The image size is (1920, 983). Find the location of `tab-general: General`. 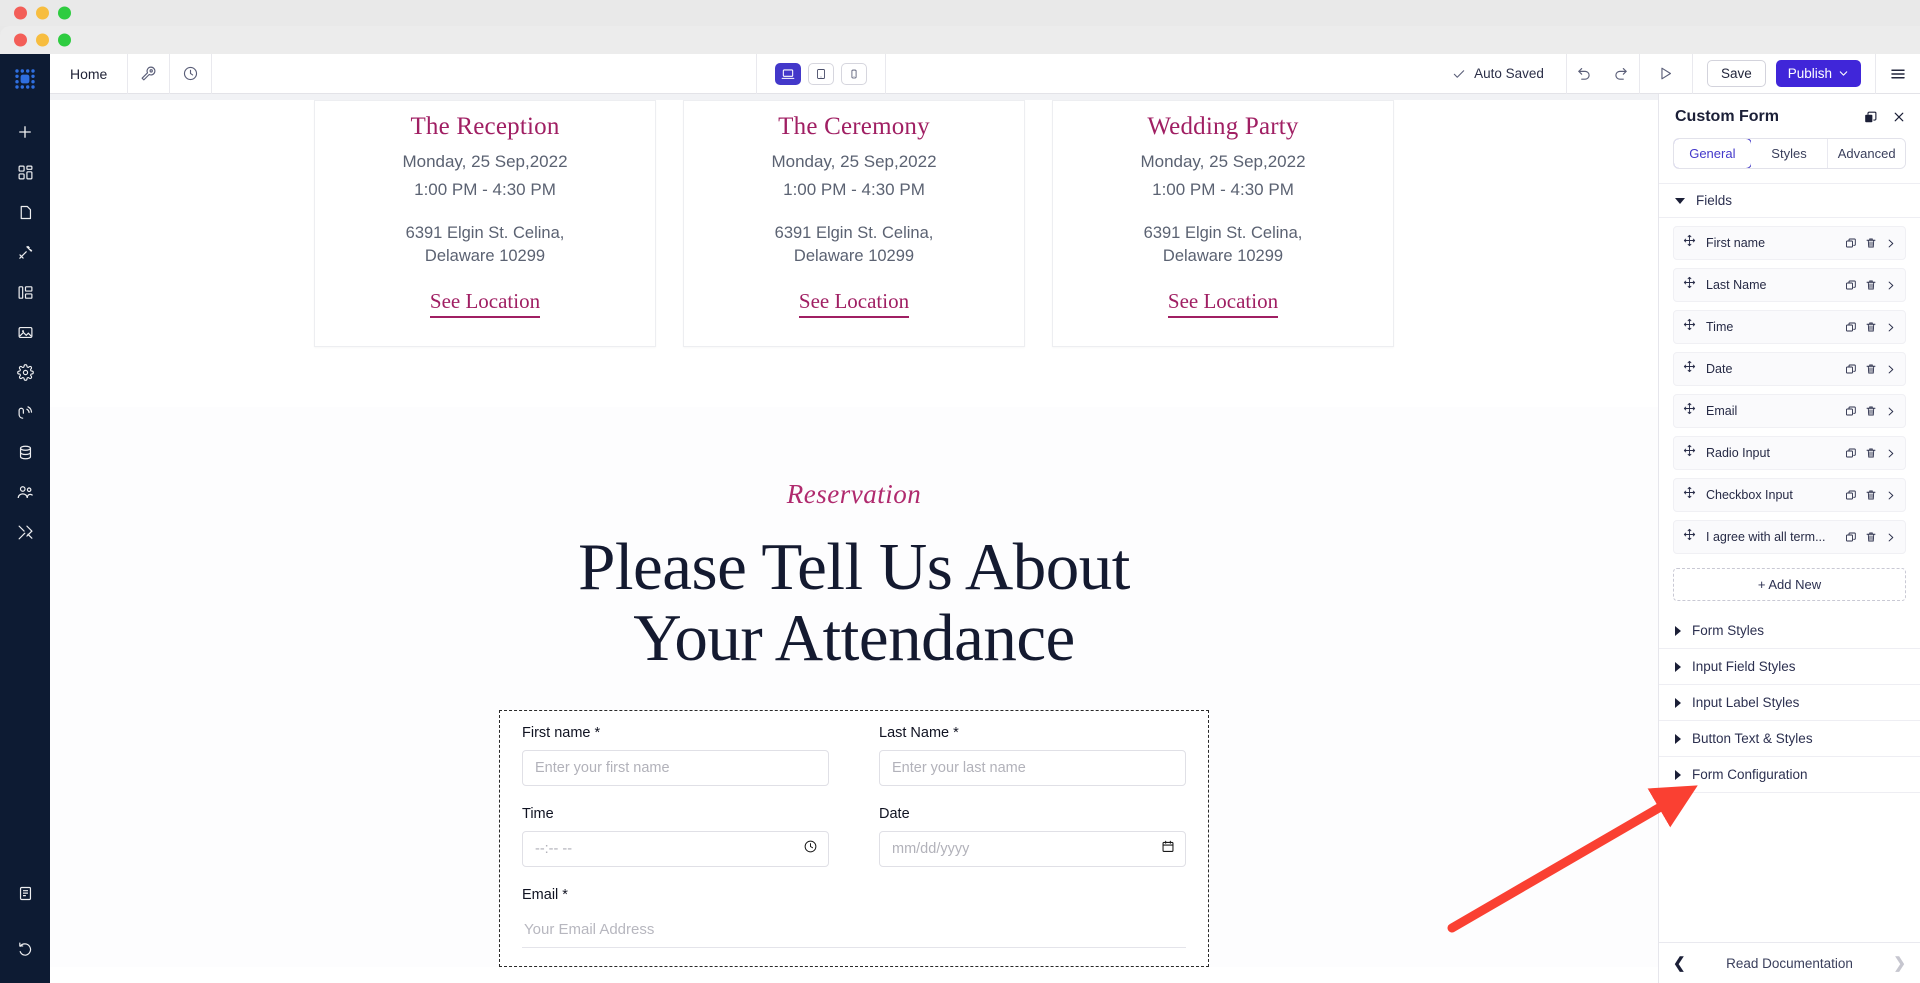

tab-general: General is located at coordinates (1713, 153).